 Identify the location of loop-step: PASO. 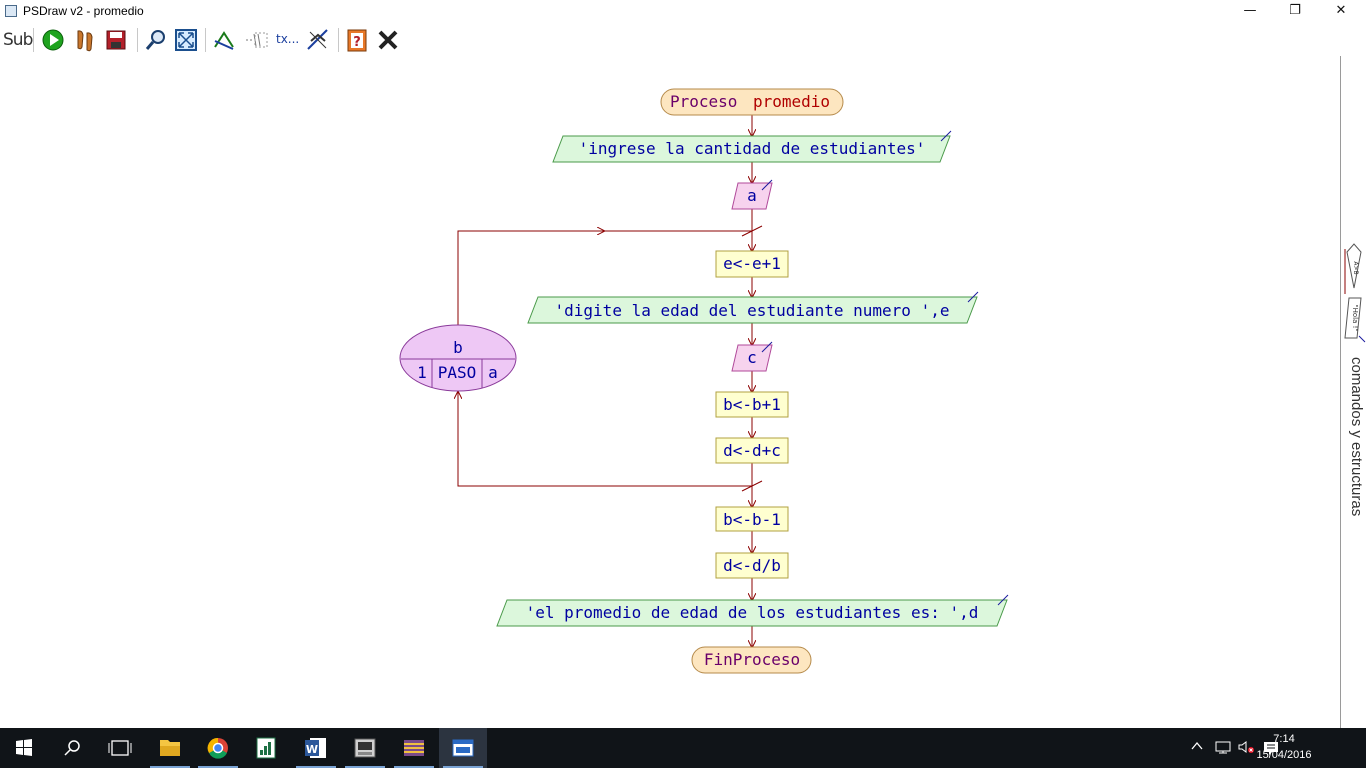
(457, 372).